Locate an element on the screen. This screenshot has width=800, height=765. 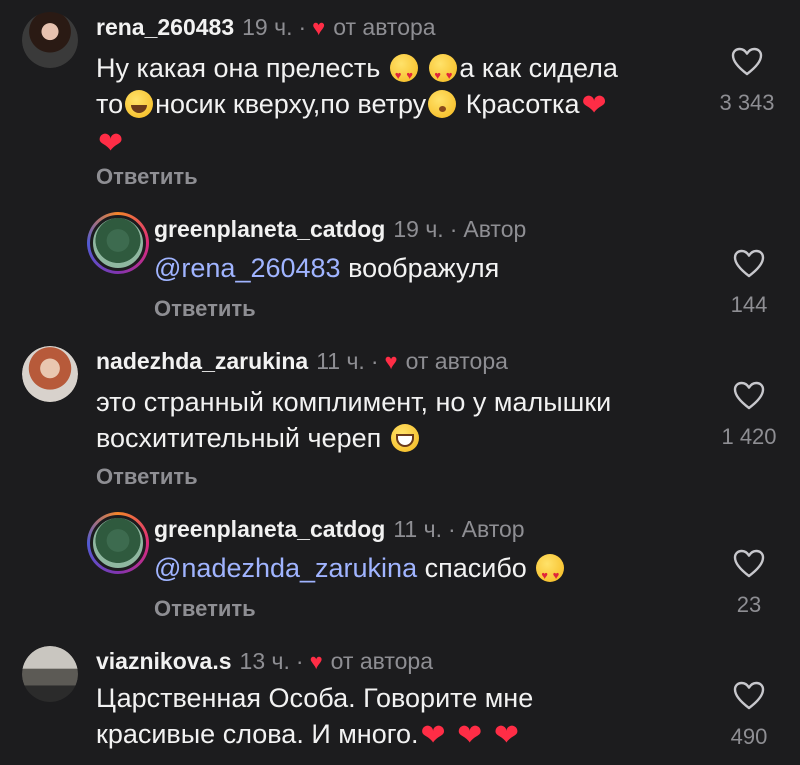
comment-username: nadezhda_zarukina is located at coordinates (202, 361).